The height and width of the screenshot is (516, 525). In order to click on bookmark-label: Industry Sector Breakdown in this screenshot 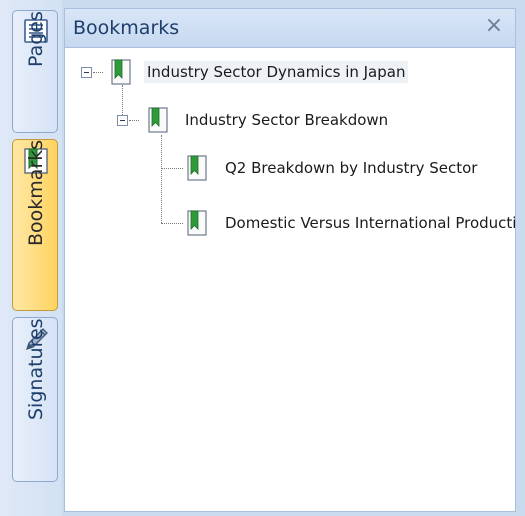, I will do `click(287, 120)`.